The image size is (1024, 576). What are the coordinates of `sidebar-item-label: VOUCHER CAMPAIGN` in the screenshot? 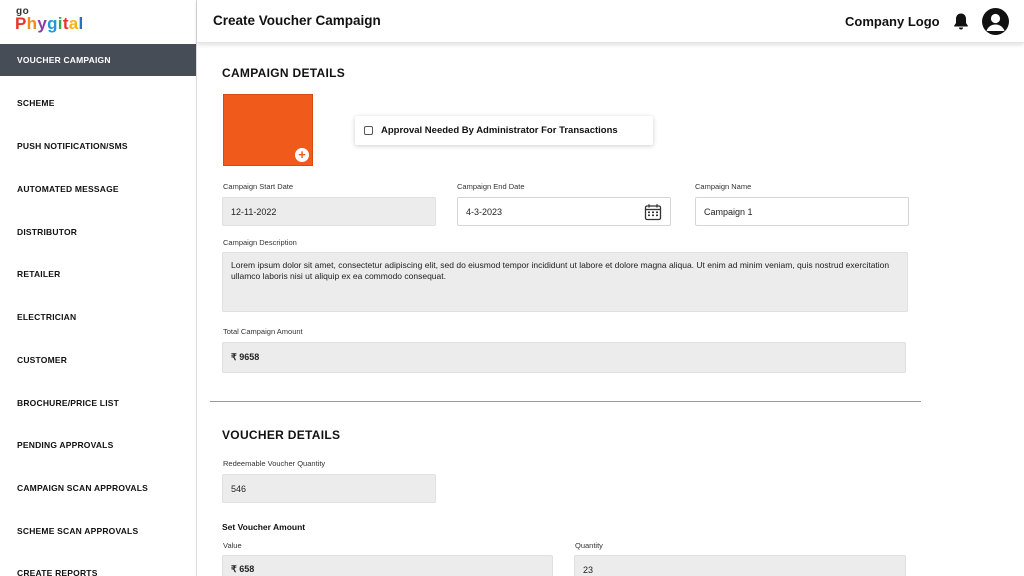 It's located at (64, 60).